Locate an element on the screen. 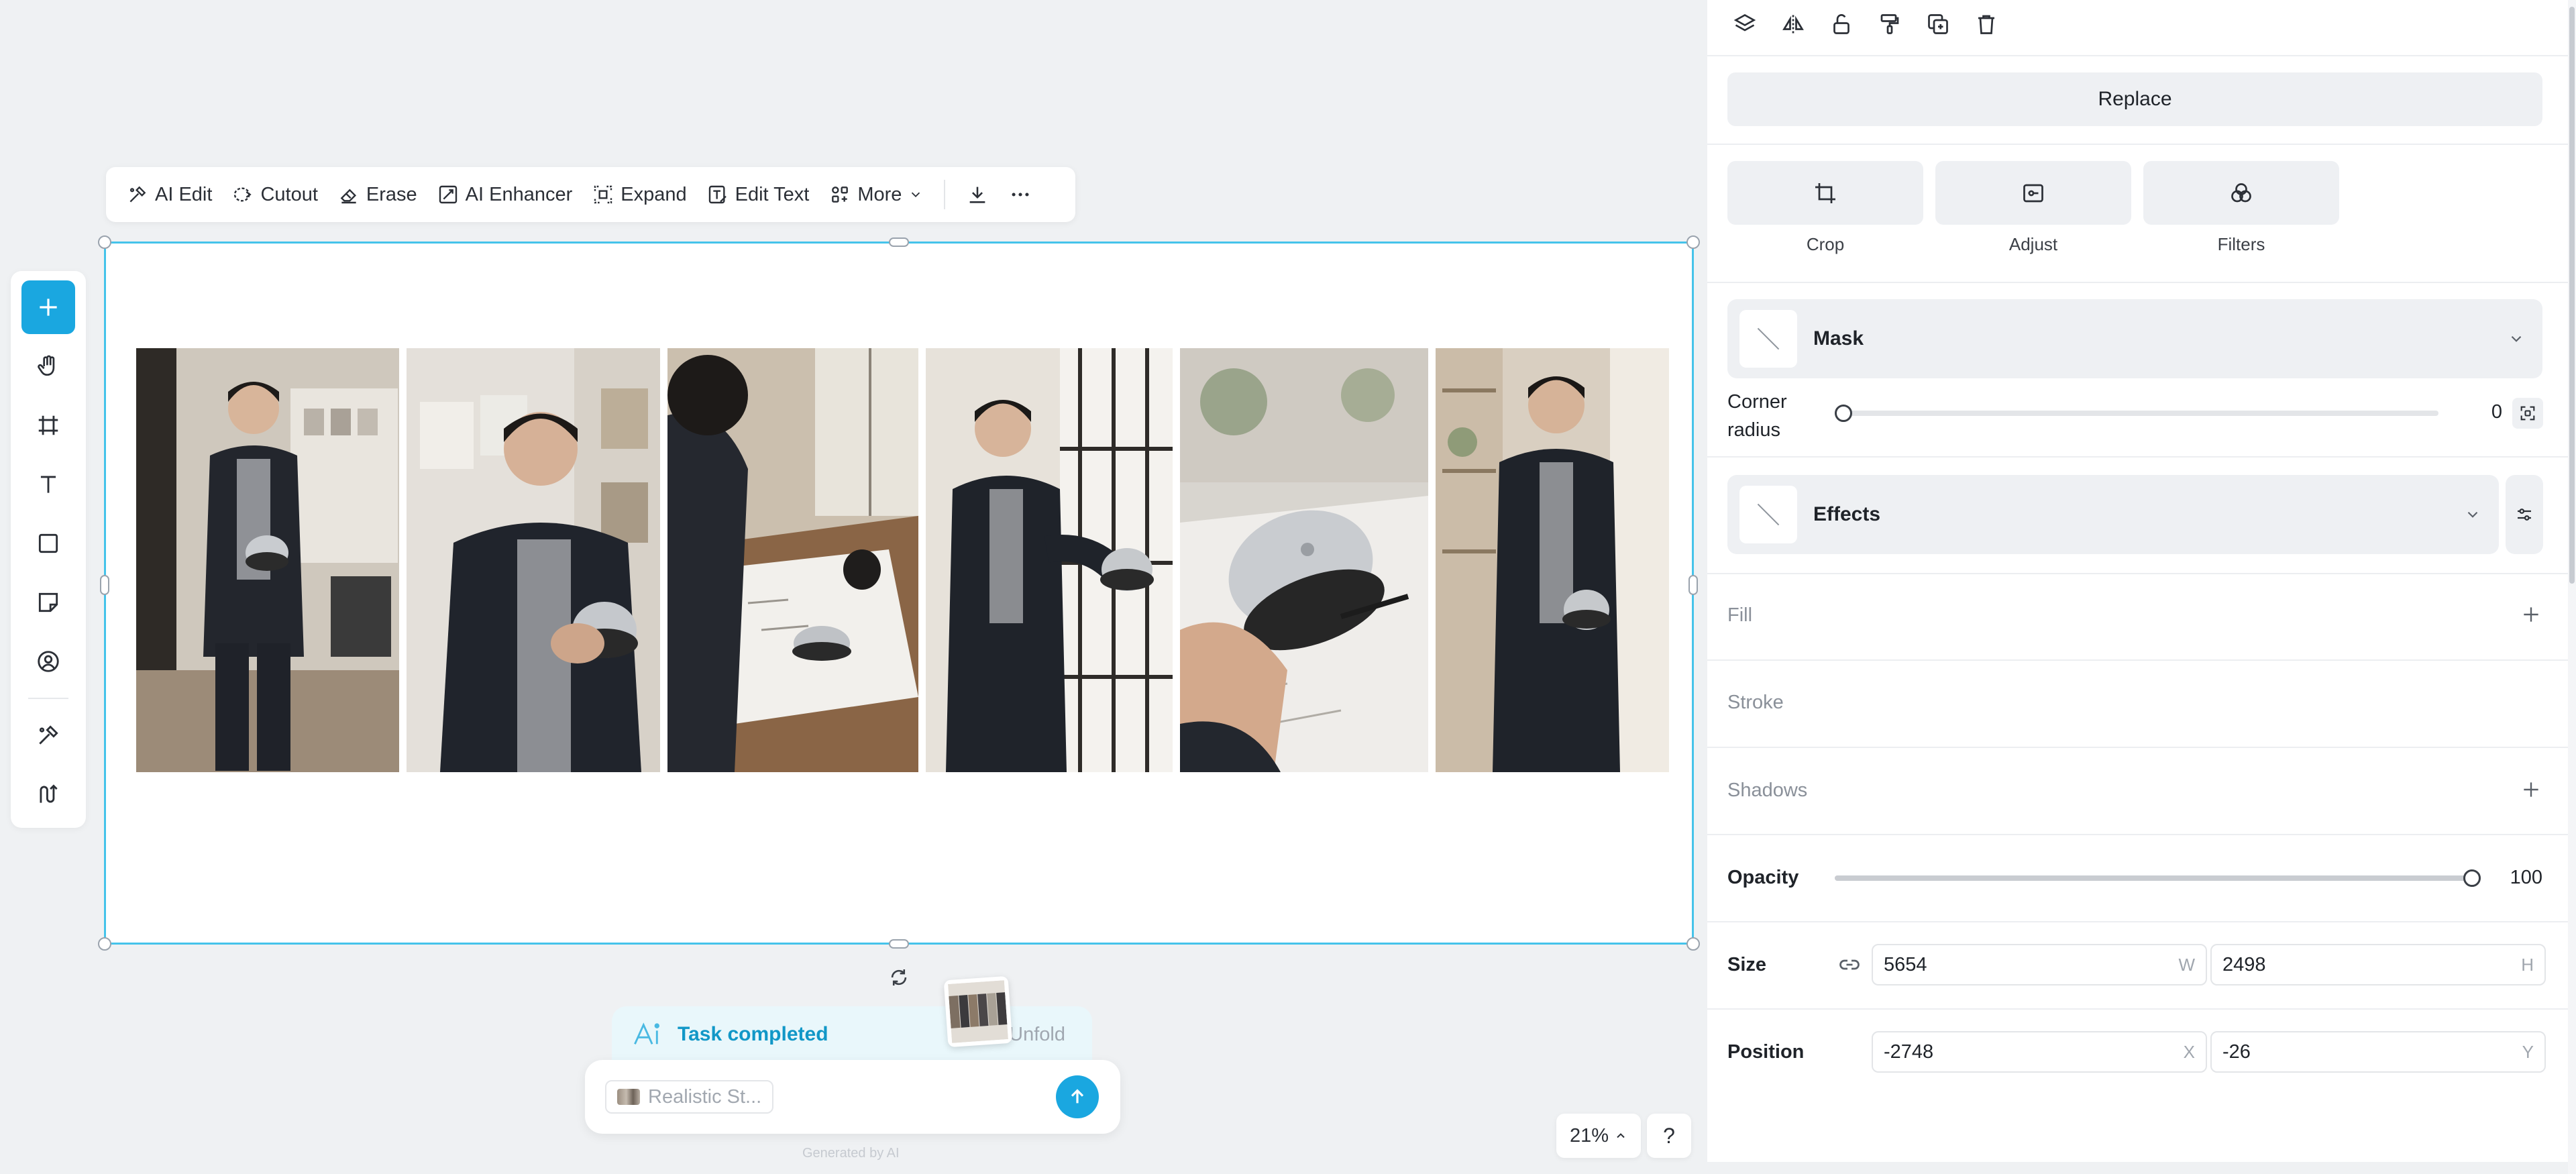 This screenshot has height=1174, width=2576. position-y-field: -26 Y is located at coordinates (2378, 1052).